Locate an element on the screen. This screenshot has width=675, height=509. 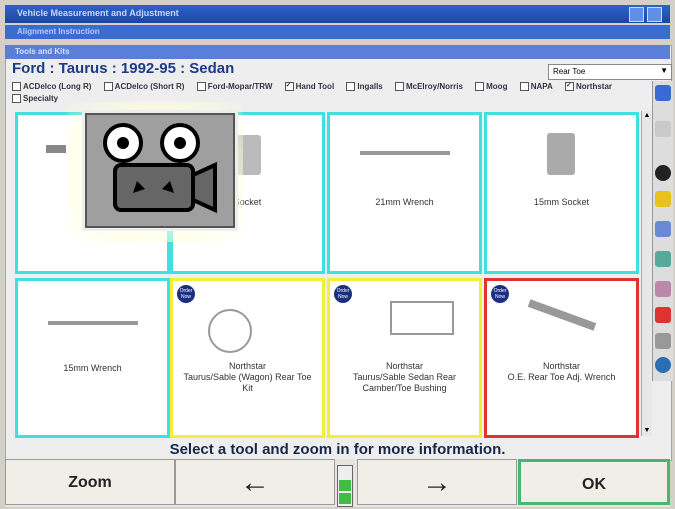
tool-tile-3: 21mm Wrench is located at coordinates (404, 193).